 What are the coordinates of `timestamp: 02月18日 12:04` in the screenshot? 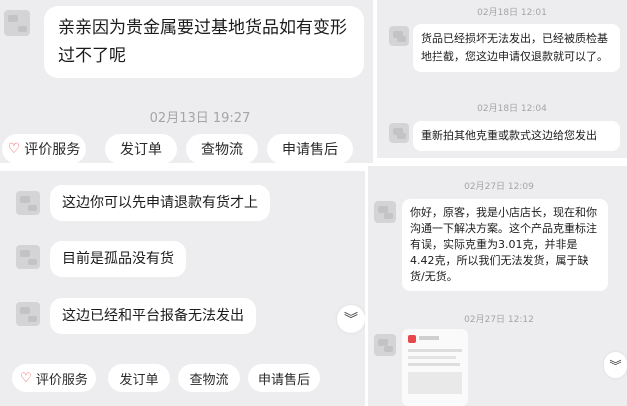 It's located at (512, 109).